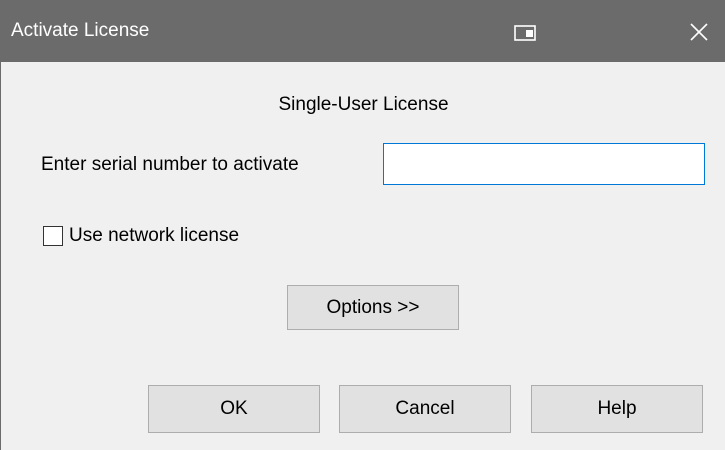 This screenshot has width=725, height=450. I want to click on close-icon, so click(699, 32).